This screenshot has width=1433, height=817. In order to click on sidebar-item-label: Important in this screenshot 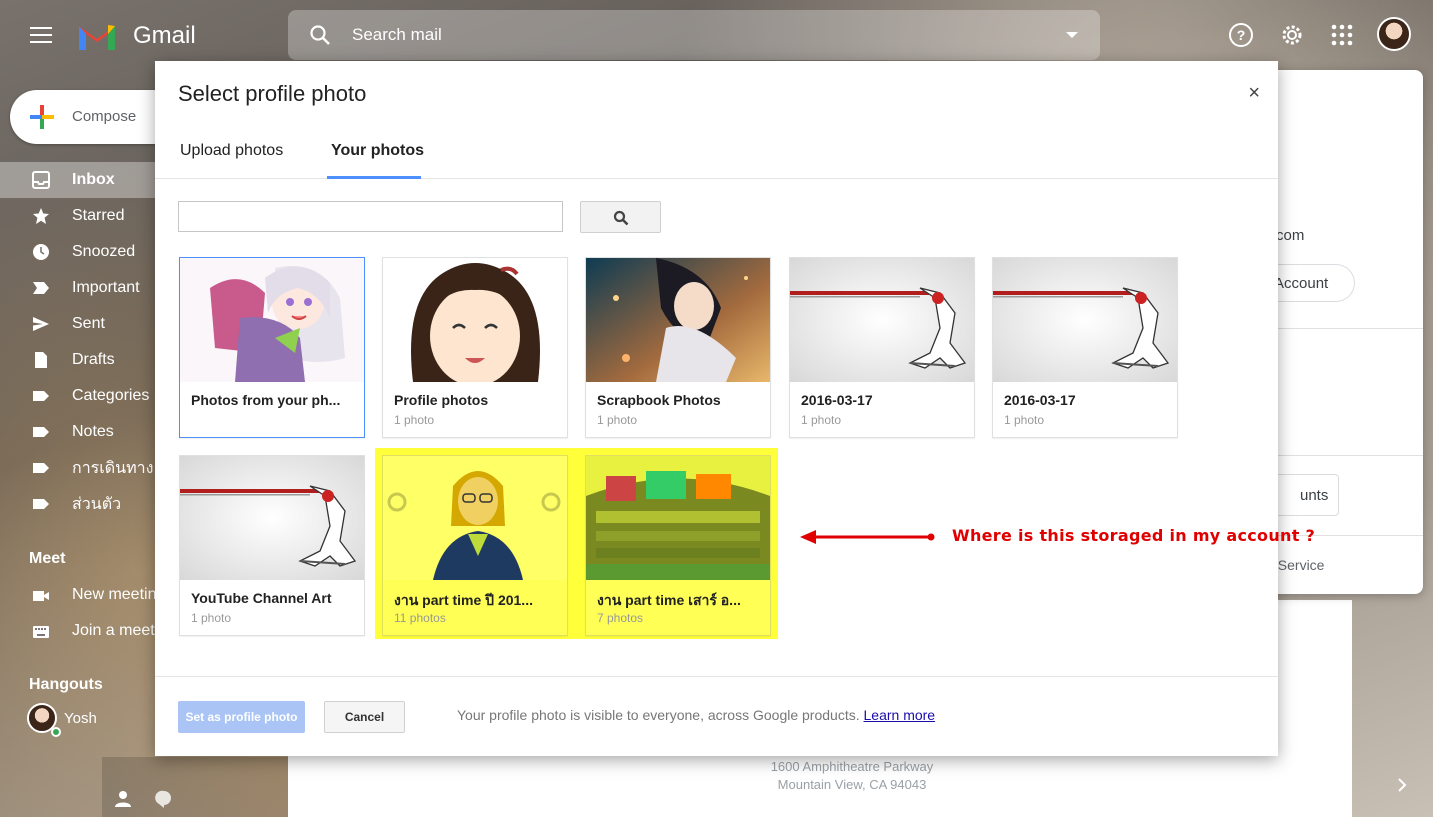, I will do `click(106, 287)`.